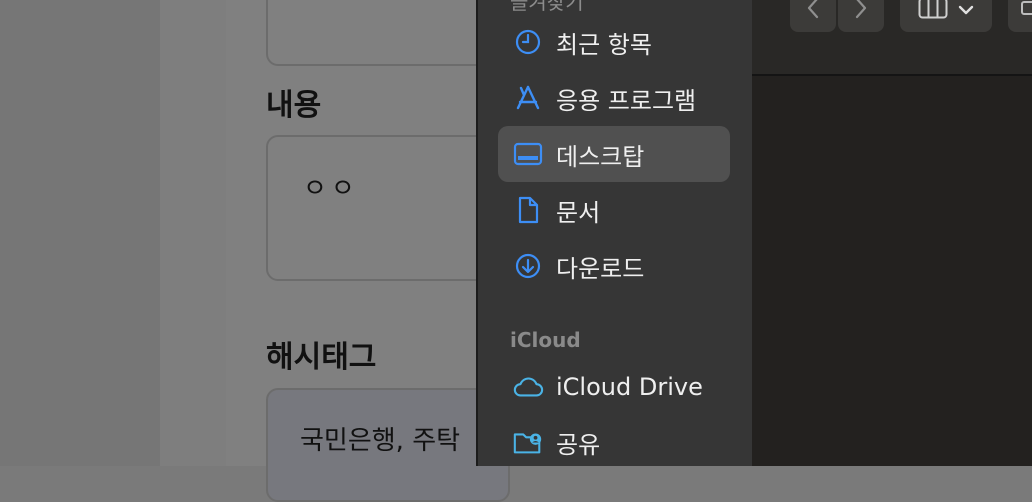 Image resolution: width=1032 pixels, height=502 pixels. What do you see at coordinates (600, 156) in the screenshot?
I see `sidebar-item-label: 데스크탑` at bounding box center [600, 156].